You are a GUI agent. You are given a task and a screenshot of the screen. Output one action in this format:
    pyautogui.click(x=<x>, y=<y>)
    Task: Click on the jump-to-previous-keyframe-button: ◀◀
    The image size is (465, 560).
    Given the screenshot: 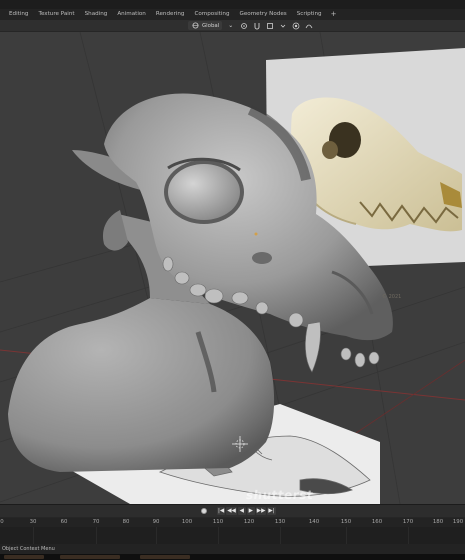 What is the action you would take?
    pyautogui.click(x=231, y=511)
    